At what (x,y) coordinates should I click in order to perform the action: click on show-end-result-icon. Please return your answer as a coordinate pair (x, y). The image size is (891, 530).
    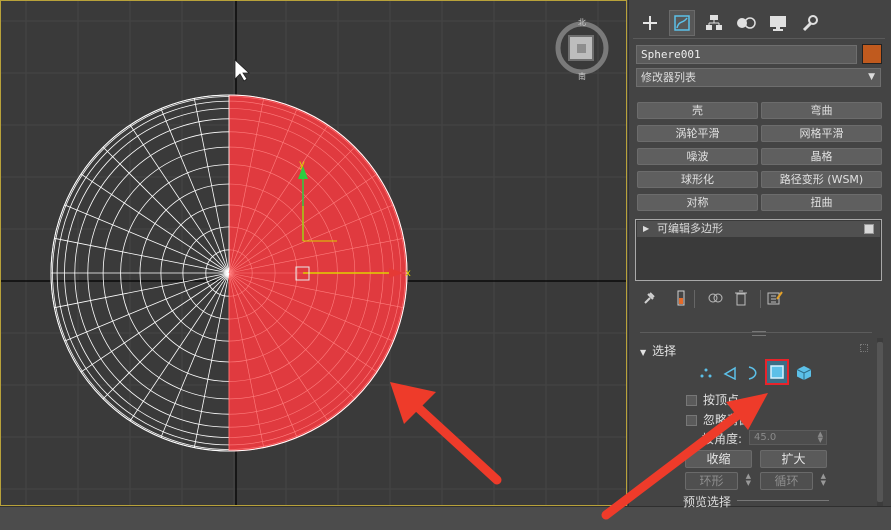
    Looking at the image, I should click on (681, 298).